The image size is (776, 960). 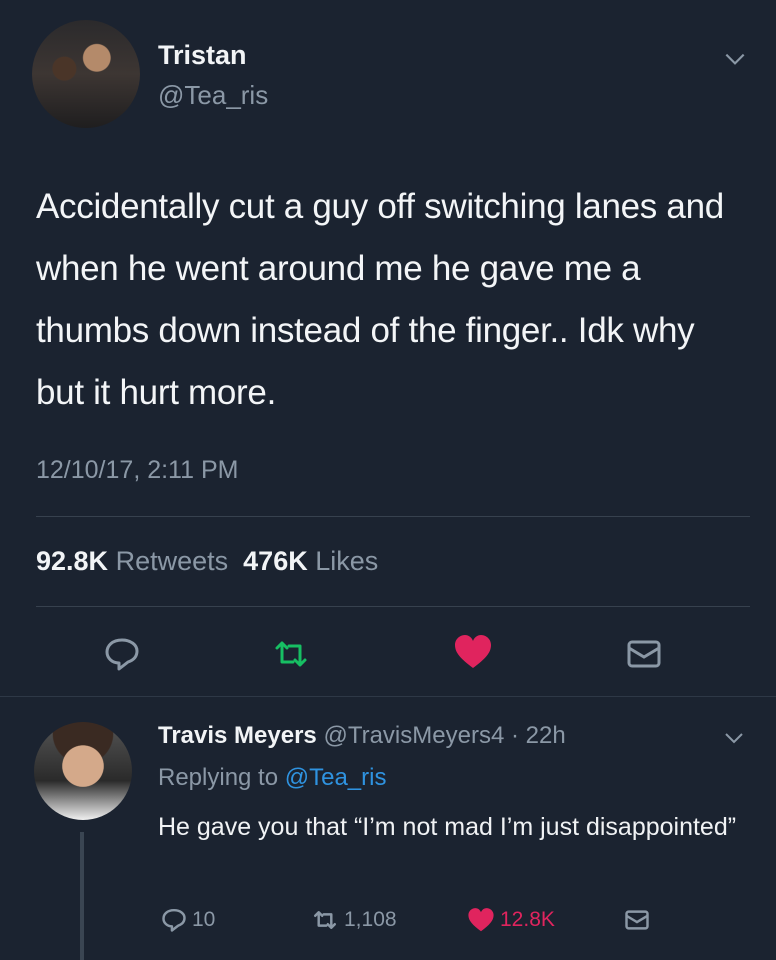 I want to click on retweets-stat: 92.8K Retweets, so click(x=132, y=561).